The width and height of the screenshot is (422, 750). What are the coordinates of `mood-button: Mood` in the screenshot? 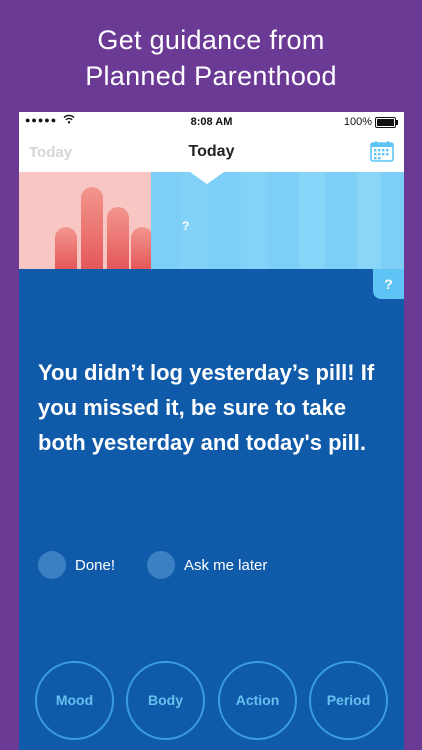 It's located at (74, 700).